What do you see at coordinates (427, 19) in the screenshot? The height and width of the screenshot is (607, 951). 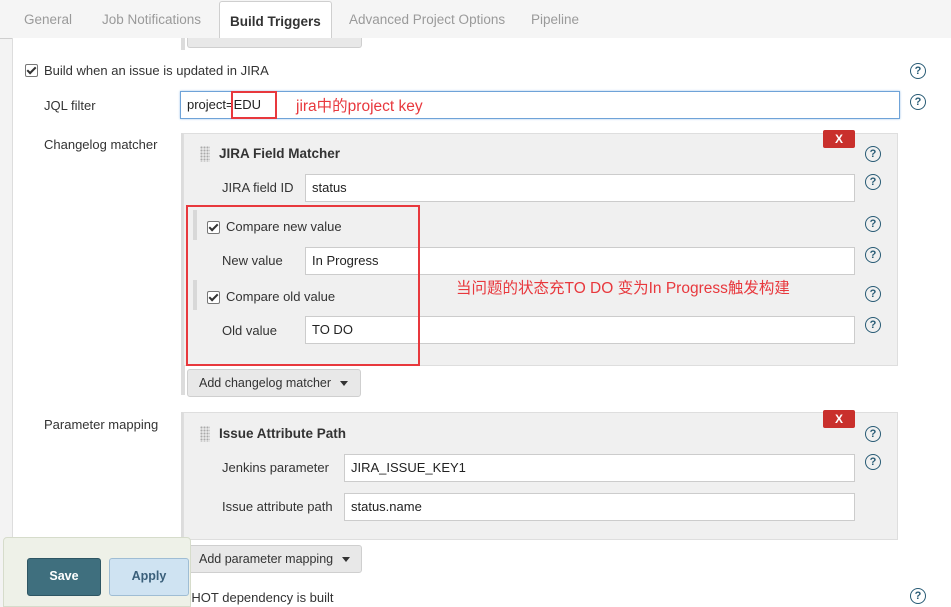 I see `tab-advanced-project-options: Advanced Project Options` at bounding box center [427, 19].